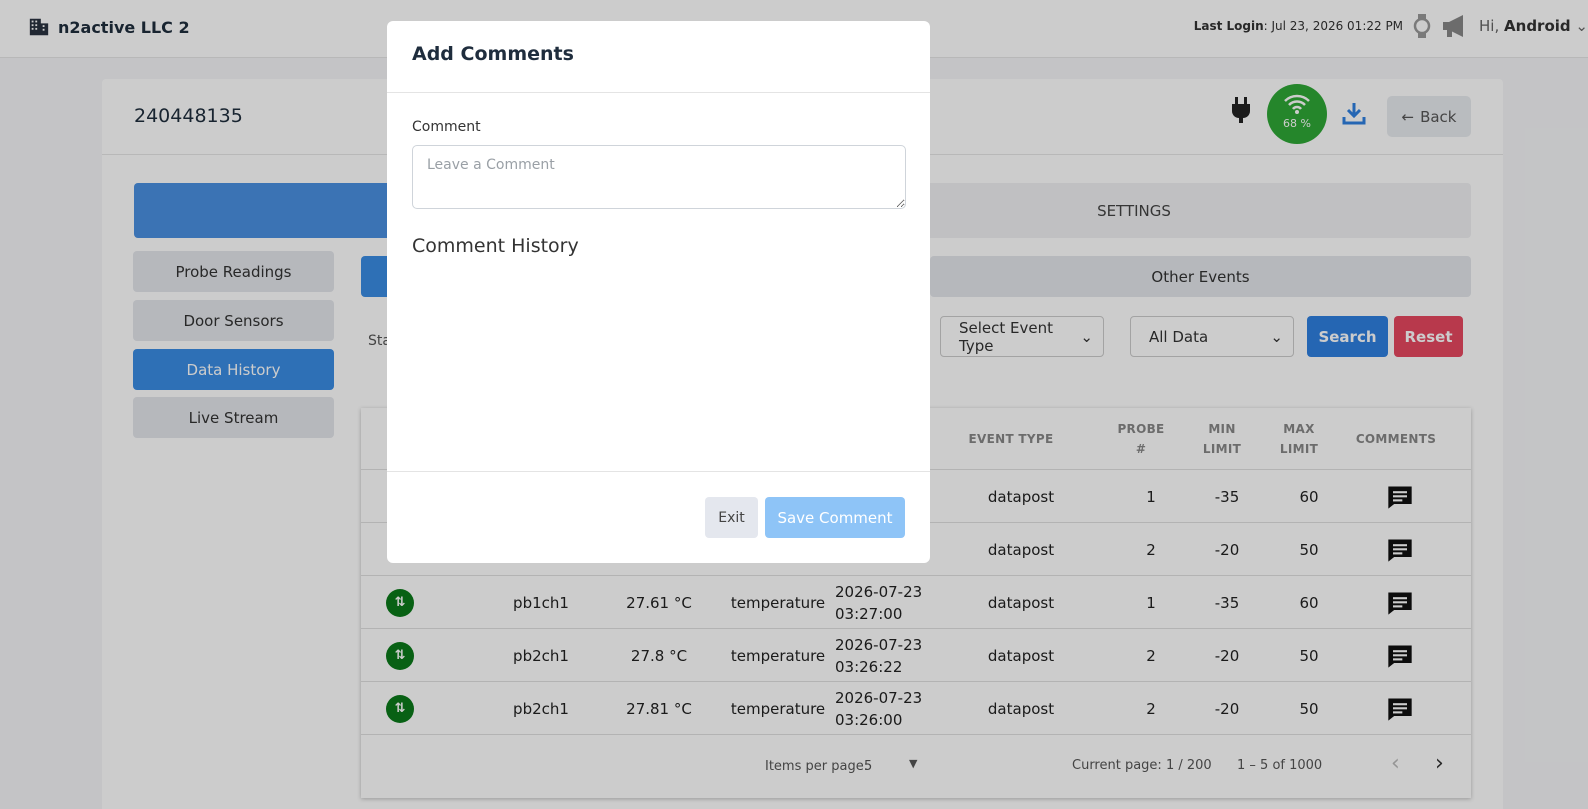 This screenshot has height=809, width=1588. What do you see at coordinates (493, 54) in the screenshot?
I see `modal-title: Add Comments` at bounding box center [493, 54].